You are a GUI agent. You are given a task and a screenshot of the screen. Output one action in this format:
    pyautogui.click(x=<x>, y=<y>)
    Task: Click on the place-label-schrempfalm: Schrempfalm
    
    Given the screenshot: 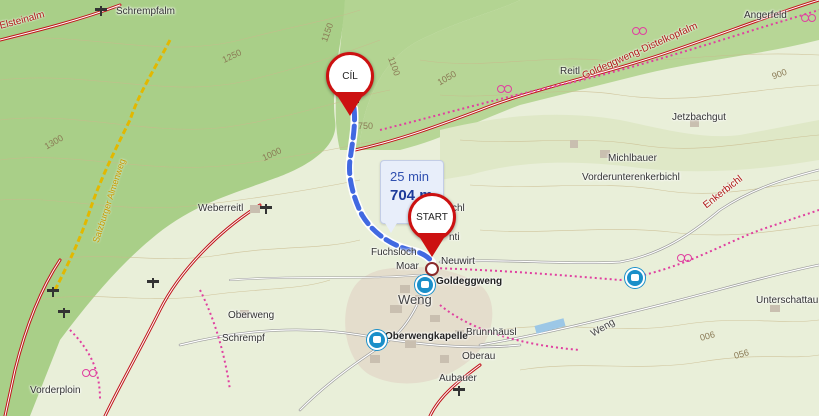 What is the action you would take?
    pyautogui.click(x=145, y=12)
    